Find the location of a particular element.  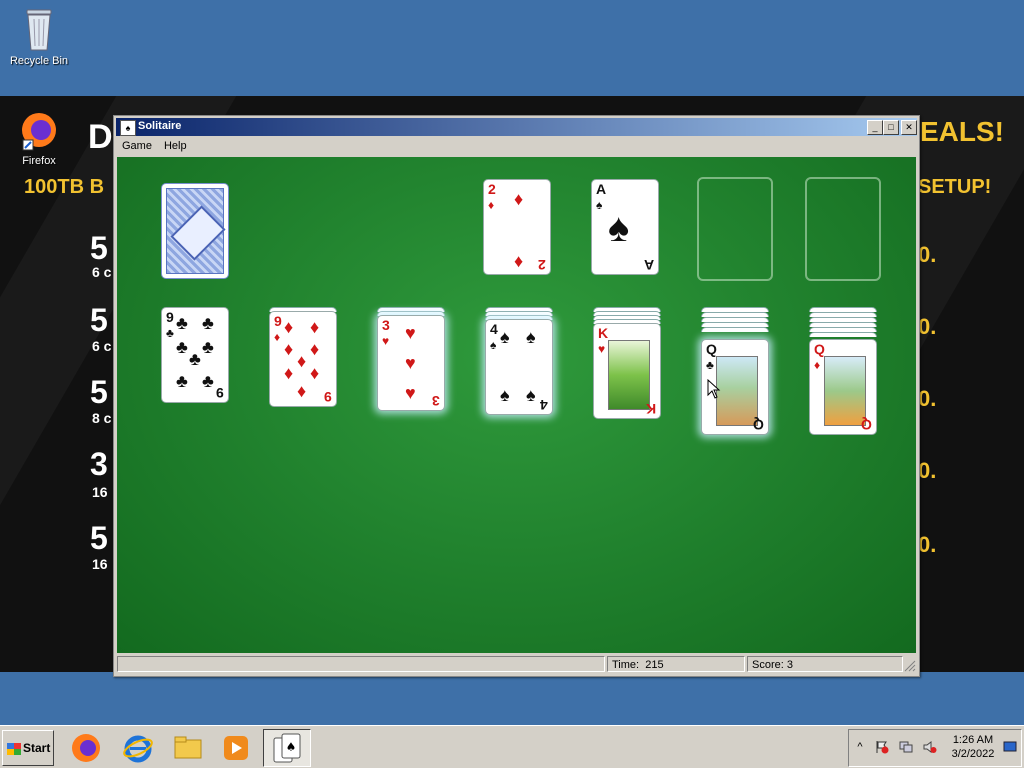

maximize-button: □ is located at coordinates (891, 127).